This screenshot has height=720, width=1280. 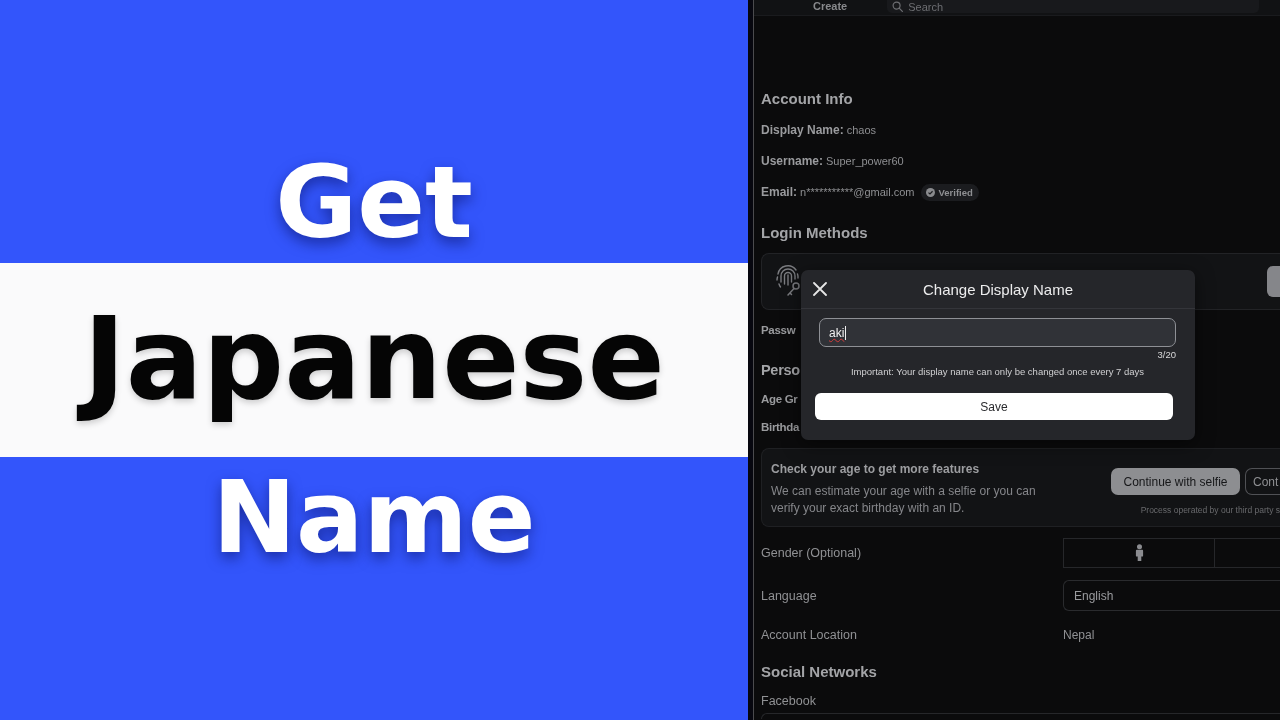 I want to click on headline-text: Japanese, so click(x=374, y=359).